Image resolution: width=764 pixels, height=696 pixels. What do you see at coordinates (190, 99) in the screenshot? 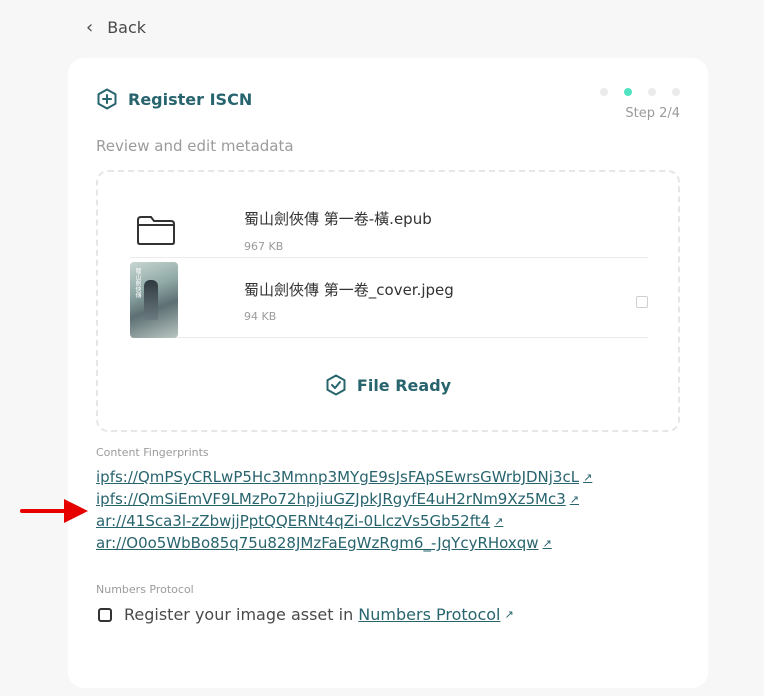
I see `page-title: Register ISCN` at bounding box center [190, 99].